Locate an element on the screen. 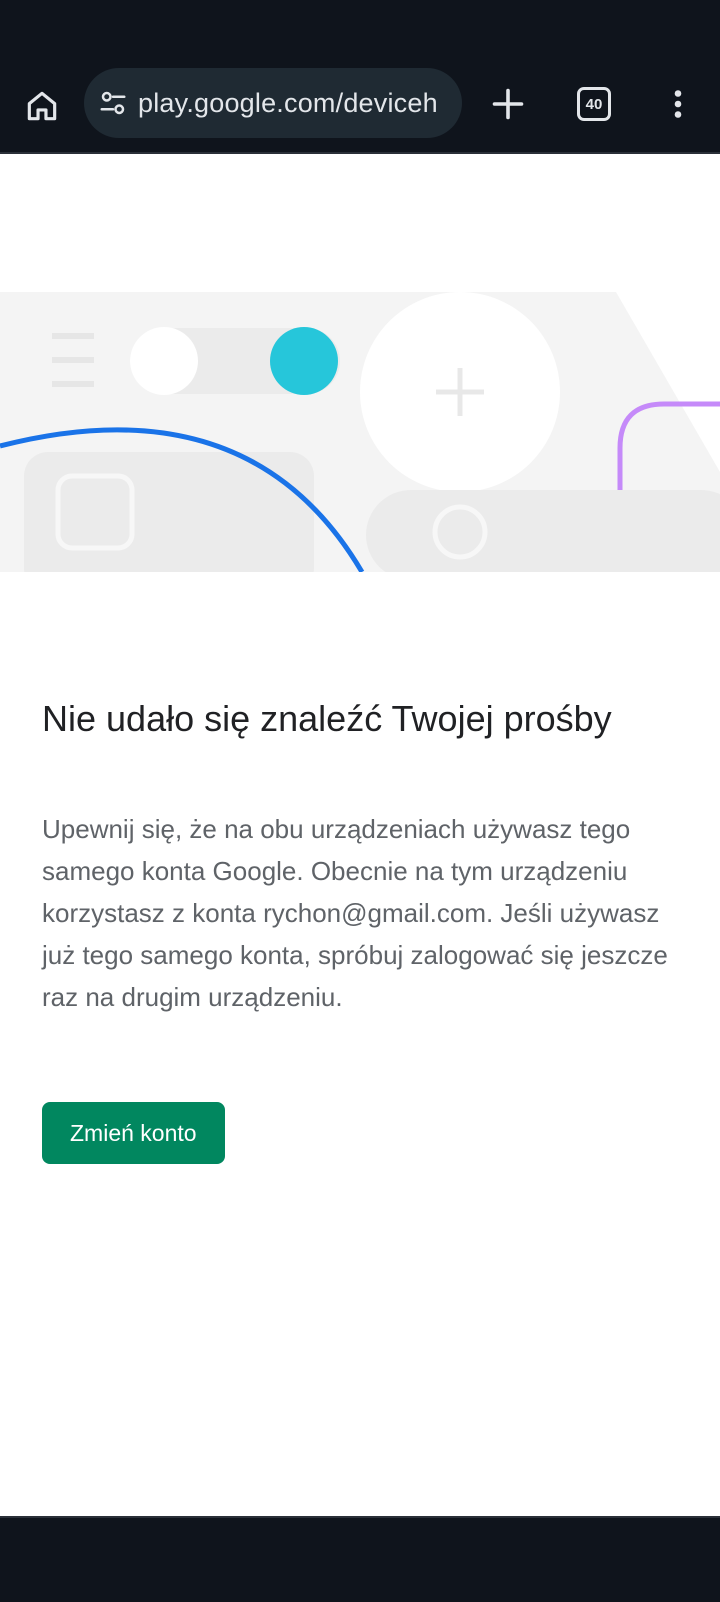 The height and width of the screenshot is (1602, 720). more-vert-icon is located at coordinates (678, 104).